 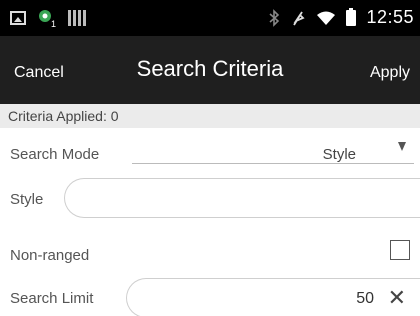 I want to click on criteria-applied-bar: Criteria Applied: 0, so click(x=210, y=116).